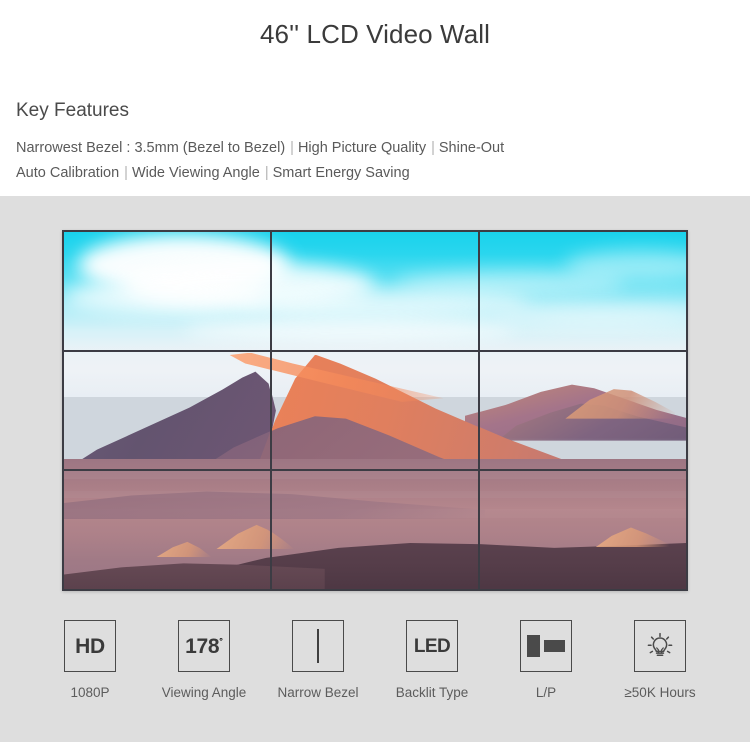 Image resolution: width=750 pixels, height=742 pixels. I want to click on hd-icon: HD, so click(90, 646).